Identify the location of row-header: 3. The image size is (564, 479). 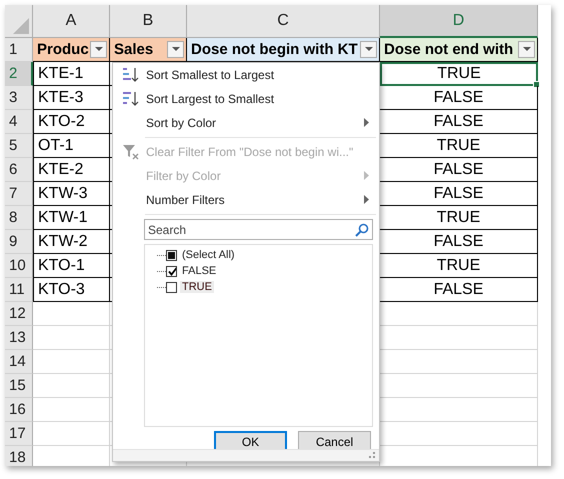
(19, 98).